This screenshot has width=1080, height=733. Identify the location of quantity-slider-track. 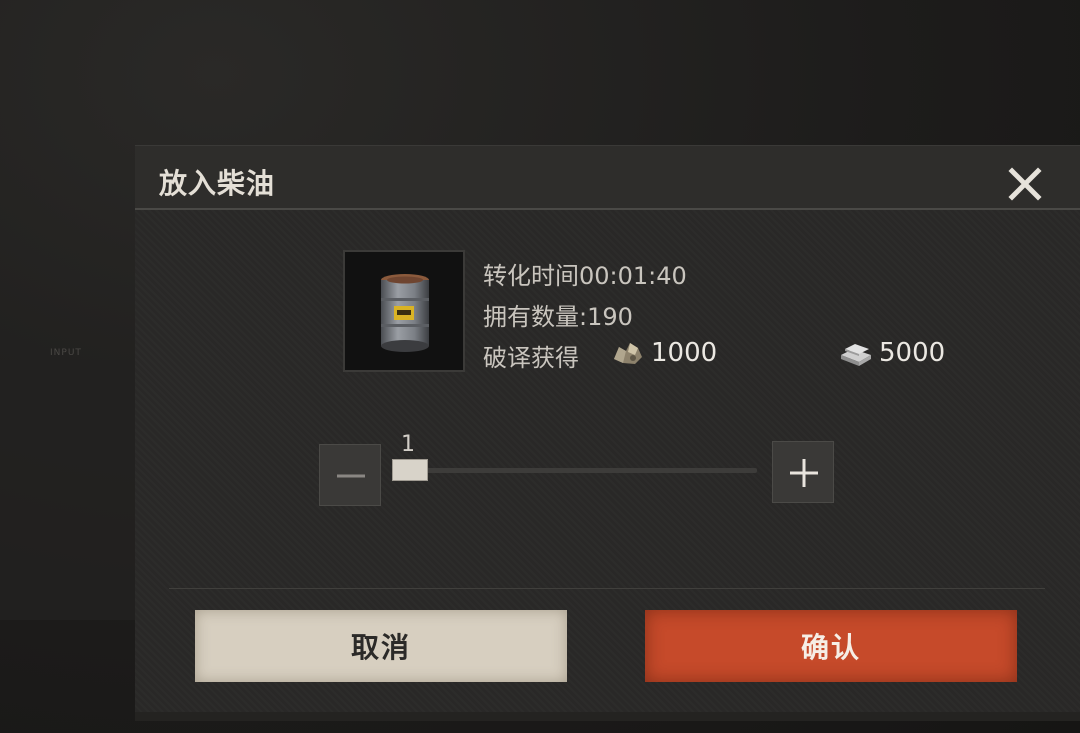
(577, 470).